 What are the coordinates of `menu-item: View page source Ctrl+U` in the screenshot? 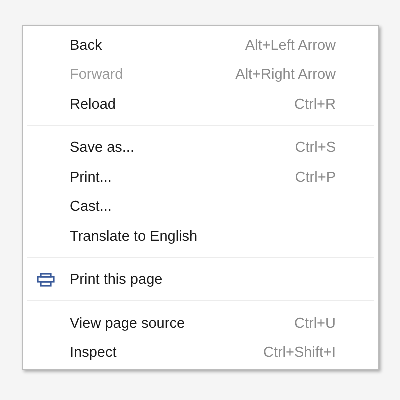 It's located at (200, 323).